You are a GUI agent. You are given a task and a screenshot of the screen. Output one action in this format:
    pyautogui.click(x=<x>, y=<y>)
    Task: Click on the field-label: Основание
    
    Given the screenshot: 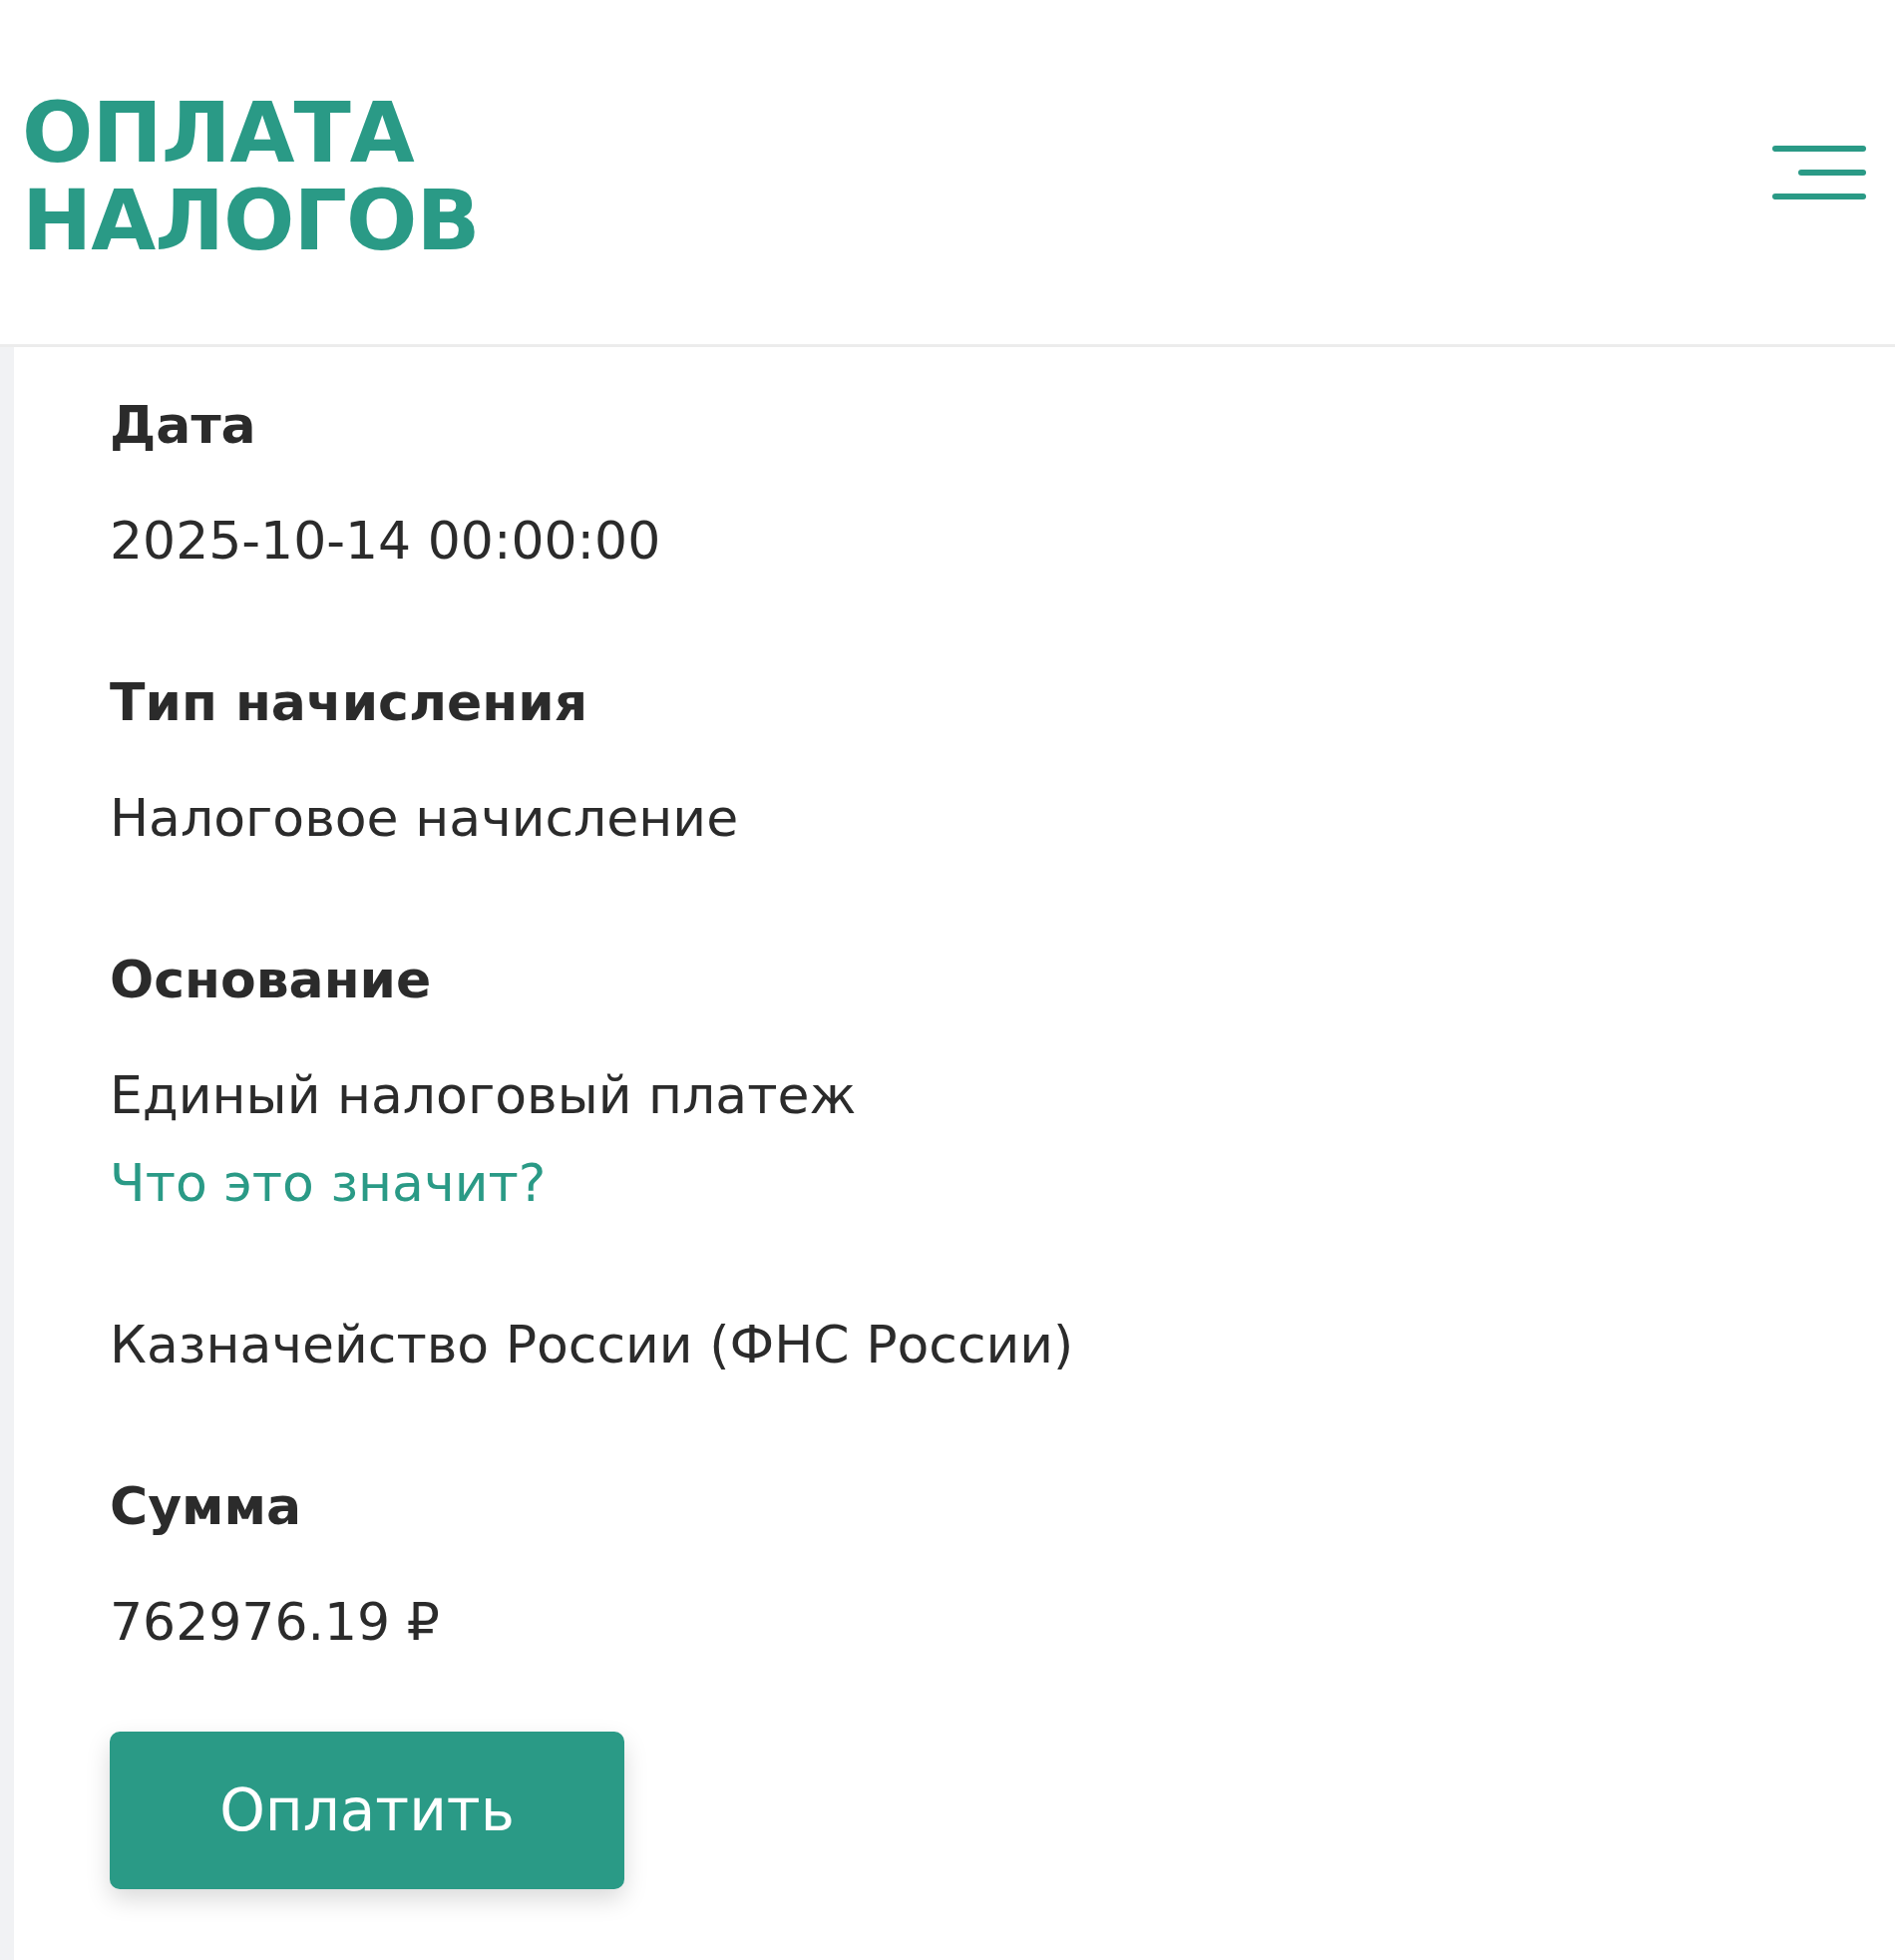 What is the action you would take?
    pyautogui.click(x=271, y=980)
    